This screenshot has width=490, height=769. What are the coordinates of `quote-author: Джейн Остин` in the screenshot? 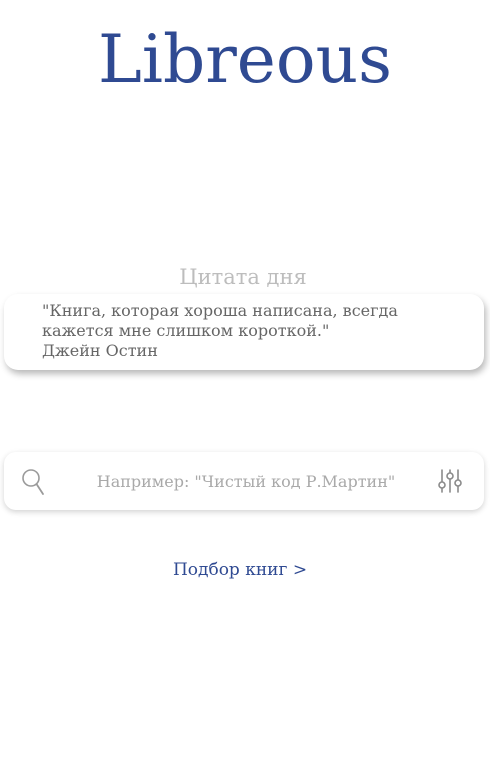 It's located at (100, 350).